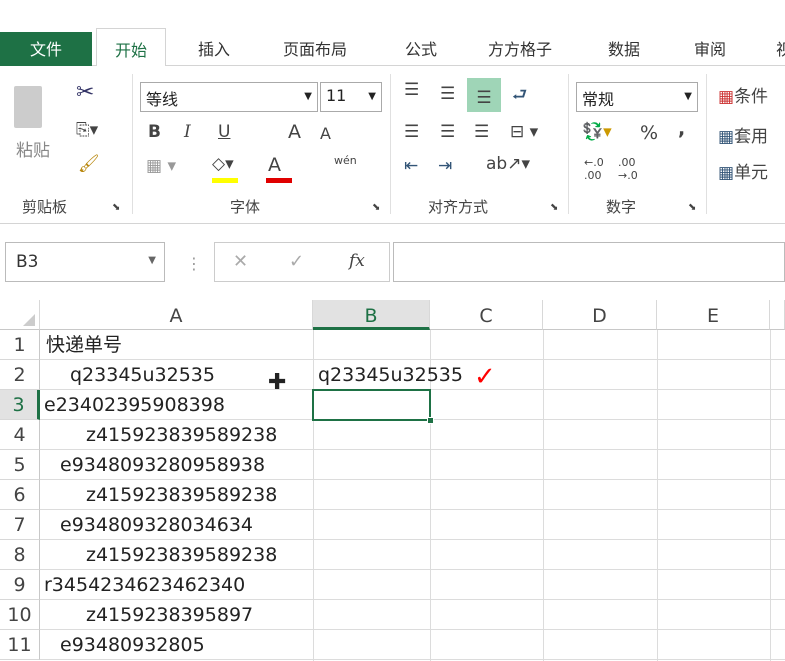 The width and height of the screenshot is (785, 661). What do you see at coordinates (156, 525) in the screenshot?
I see `cell-a7: e934809328034634` at bounding box center [156, 525].